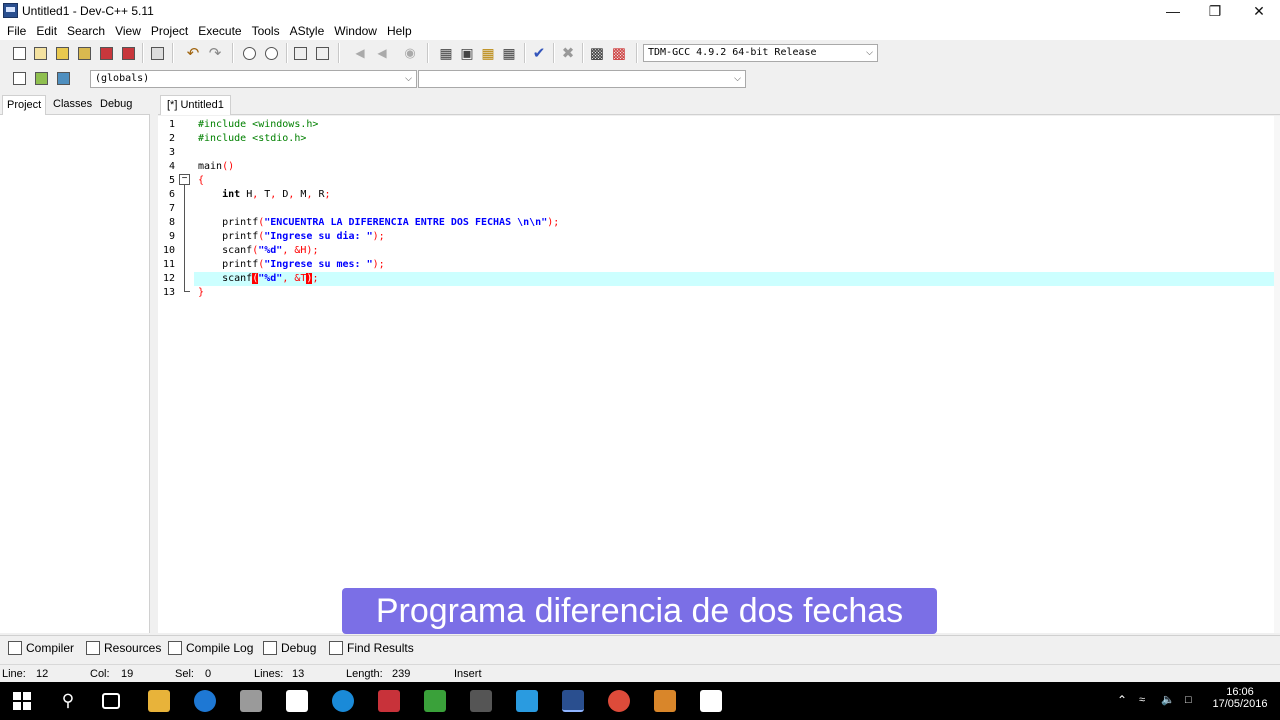  Describe the element at coordinates (1258, 11) in the screenshot. I see `close-button: ✕` at that location.